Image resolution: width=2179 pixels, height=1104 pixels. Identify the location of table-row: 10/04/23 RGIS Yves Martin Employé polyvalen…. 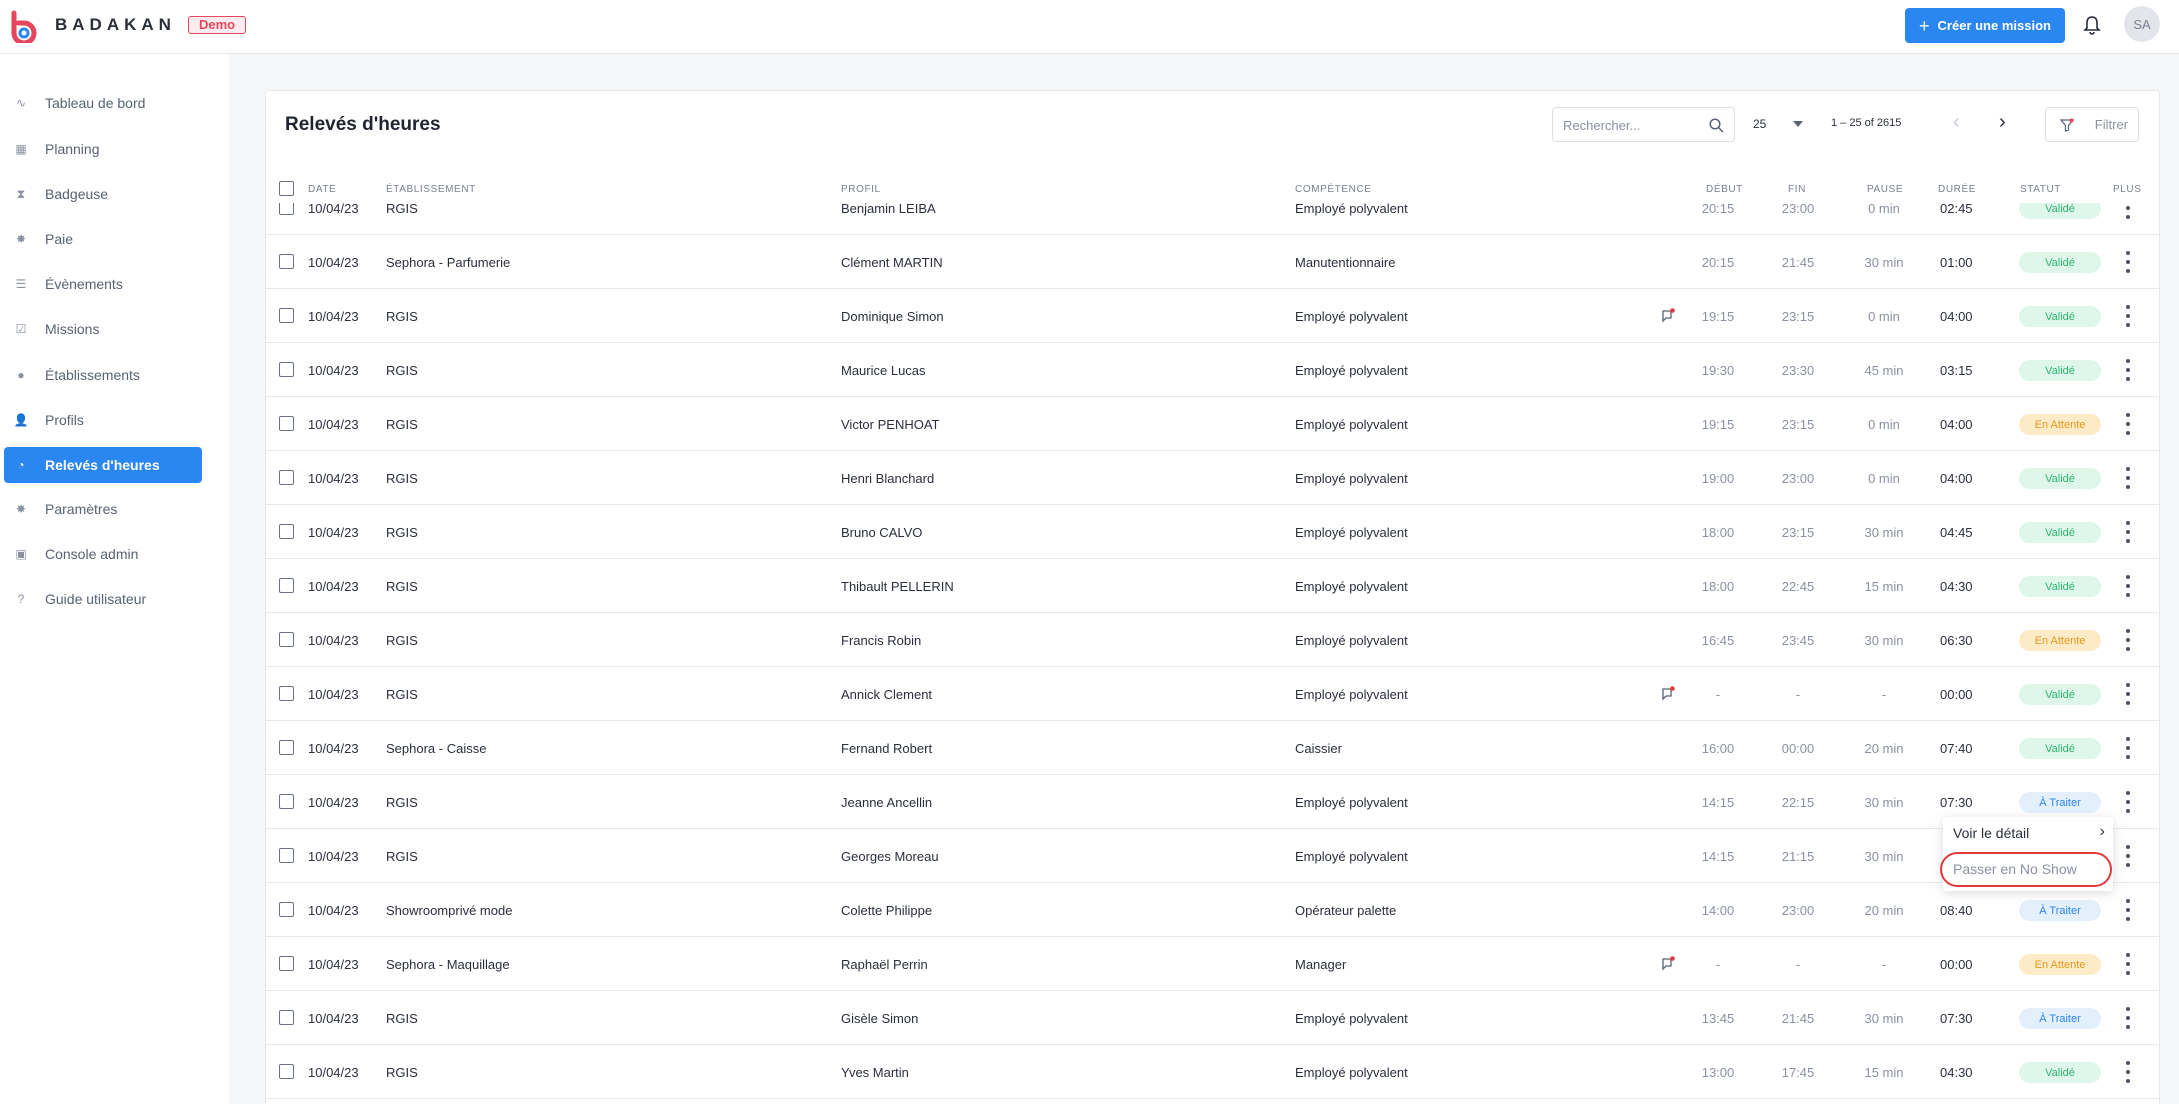
(1212, 1072).